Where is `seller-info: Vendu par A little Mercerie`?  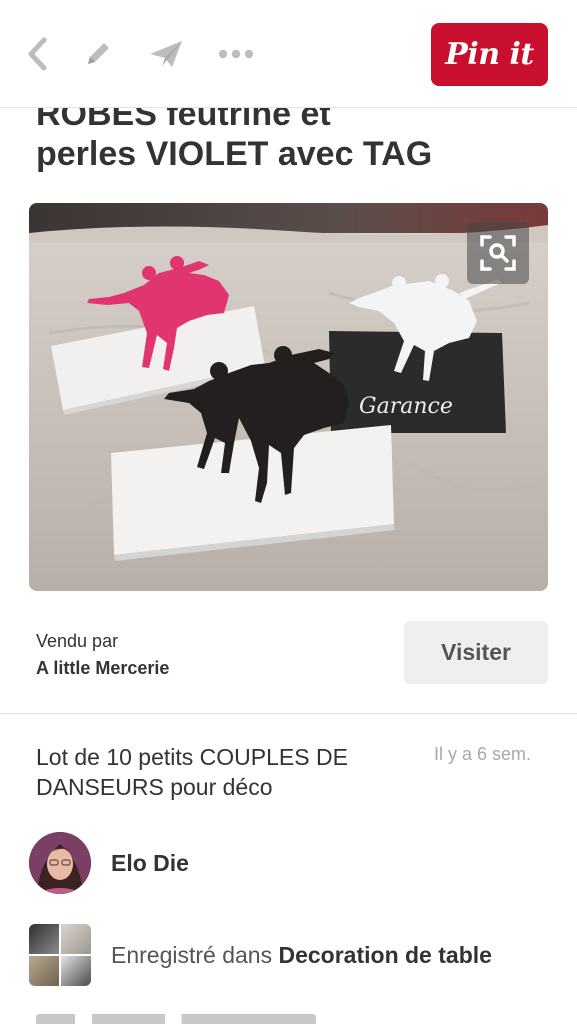
seller-info: Vendu par A little Mercerie is located at coordinates (102, 655).